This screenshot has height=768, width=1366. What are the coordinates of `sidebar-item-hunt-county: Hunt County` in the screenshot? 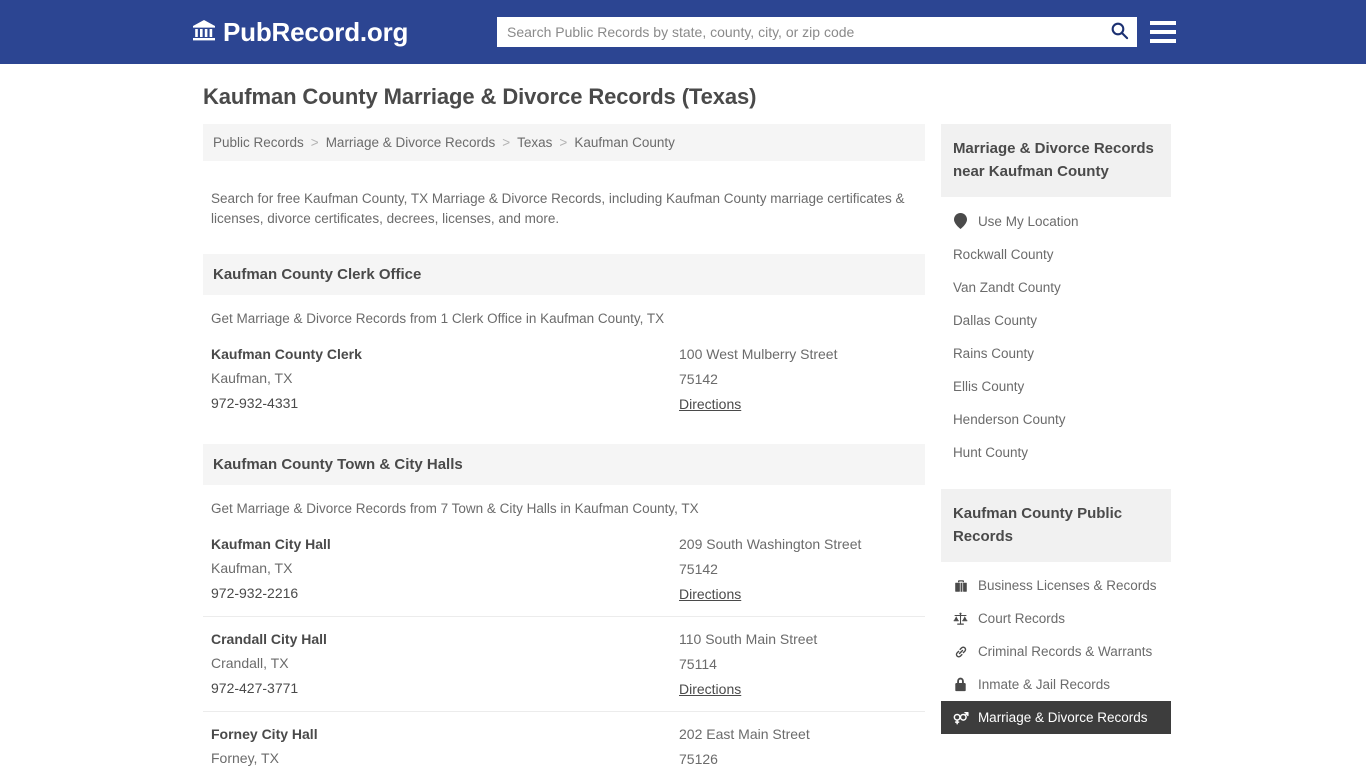 It's located at (1056, 452).